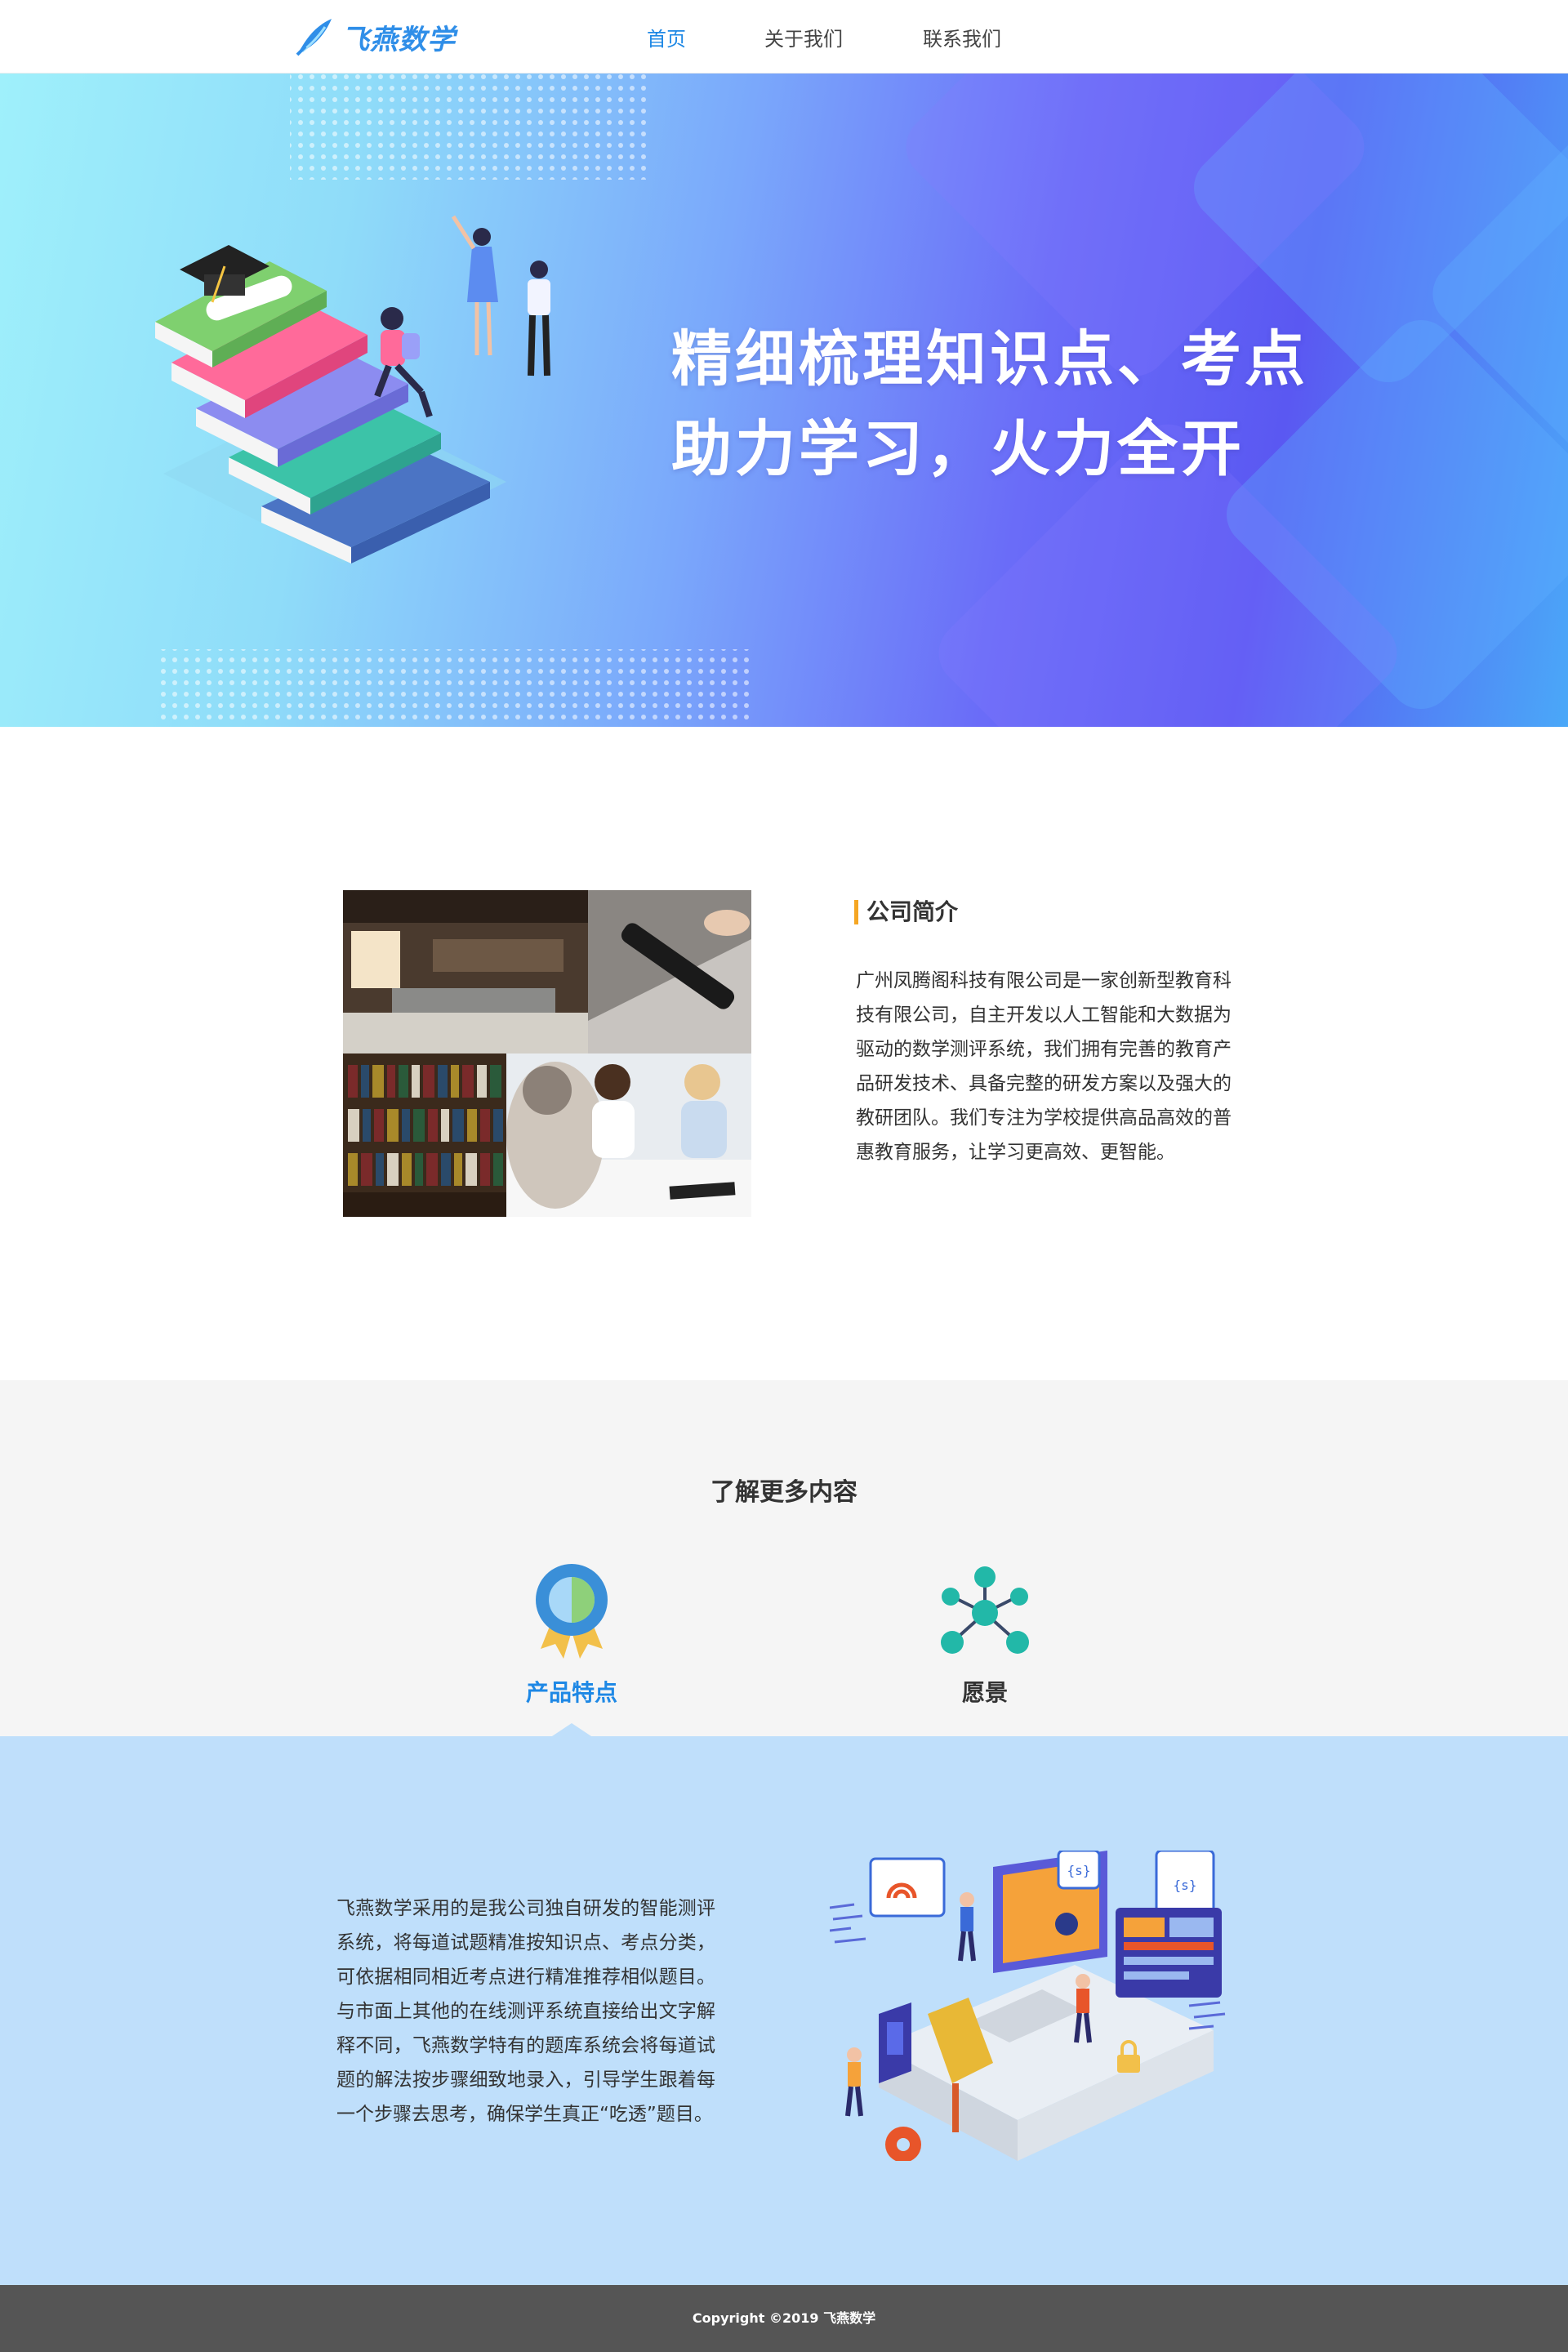 The image size is (1568, 2352). Describe the element at coordinates (989, 359) in the screenshot. I see `hero-headline-line1: 精细梳理知识点、考点` at that location.